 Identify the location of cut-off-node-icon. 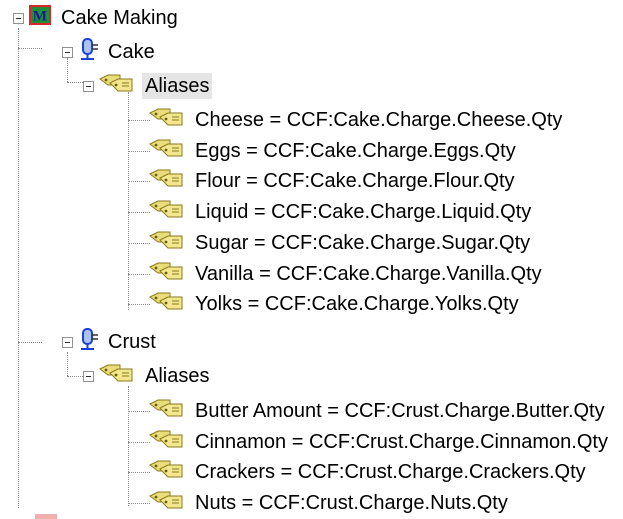
(46, 516).